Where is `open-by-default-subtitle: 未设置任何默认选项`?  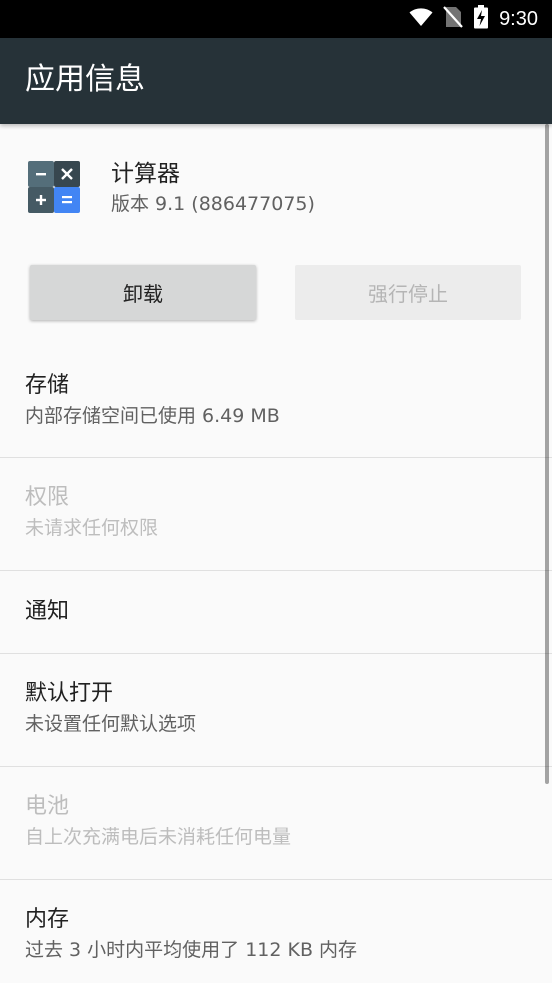 open-by-default-subtitle: 未设置任何默认选项 is located at coordinates (111, 724).